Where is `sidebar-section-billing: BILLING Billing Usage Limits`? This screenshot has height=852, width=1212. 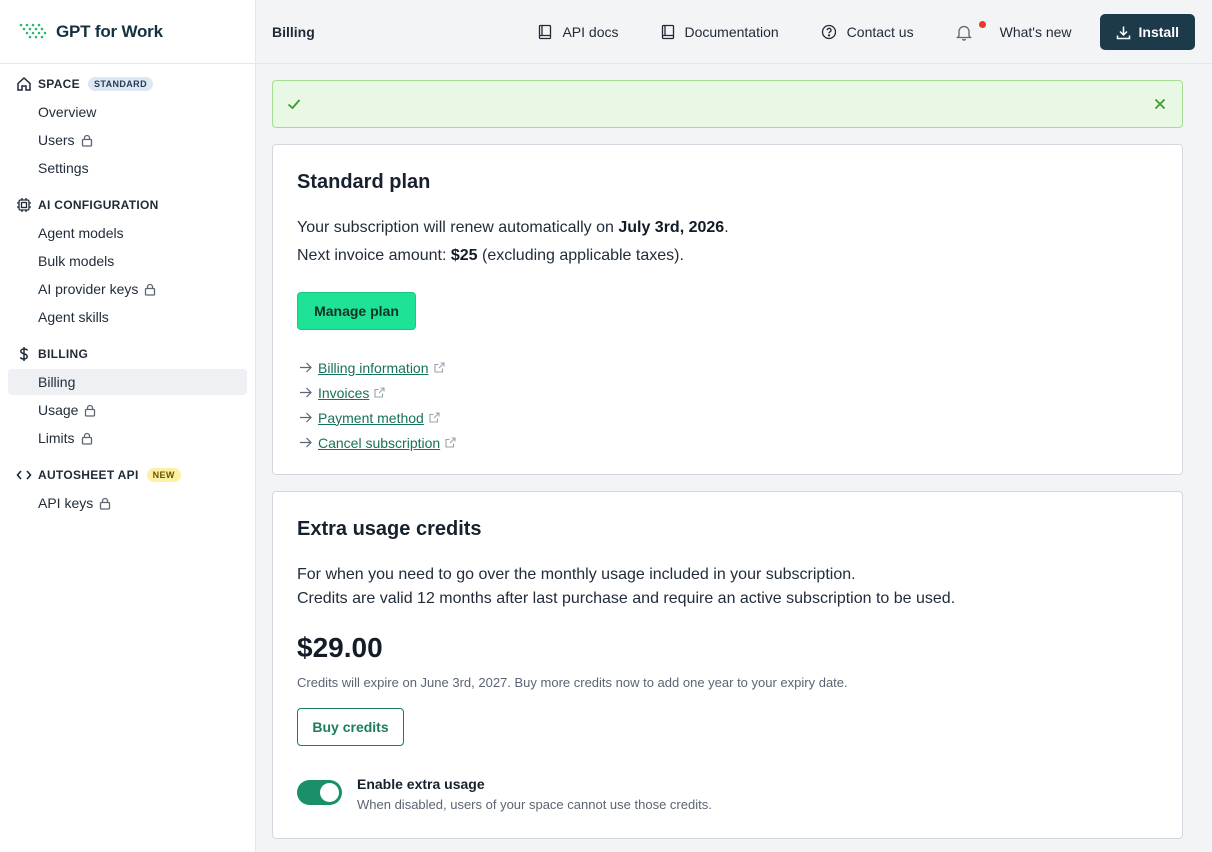
sidebar-section-billing: BILLING Billing Usage Limits is located at coordinates (127, 397).